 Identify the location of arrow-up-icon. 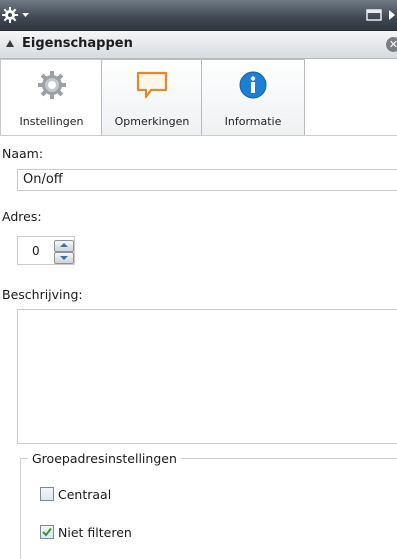
(64, 245).